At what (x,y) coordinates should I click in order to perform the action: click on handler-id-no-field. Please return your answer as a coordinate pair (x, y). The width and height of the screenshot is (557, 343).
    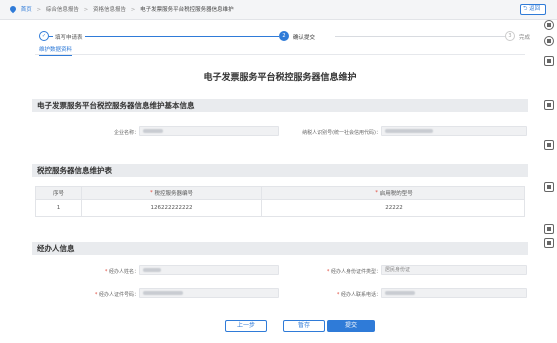
    Looking at the image, I should click on (209, 293).